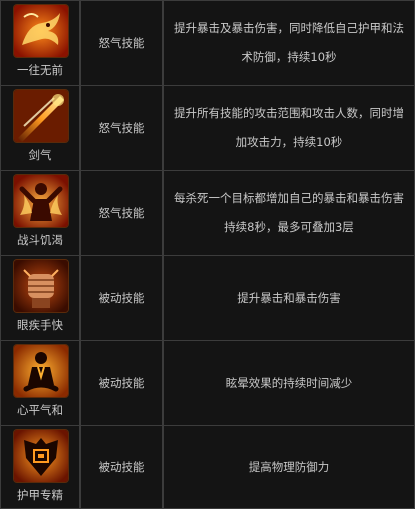  Describe the element at coordinates (289, 467) in the screenshot. I see `skill-description: 提高物理防御力` at that location.